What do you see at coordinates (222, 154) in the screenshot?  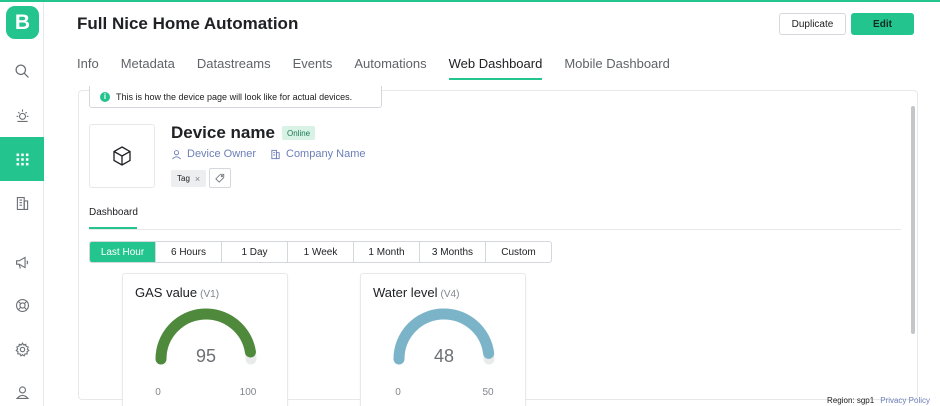 I see `device-owner-label: Device Owner` at bounding box center [222, 154].